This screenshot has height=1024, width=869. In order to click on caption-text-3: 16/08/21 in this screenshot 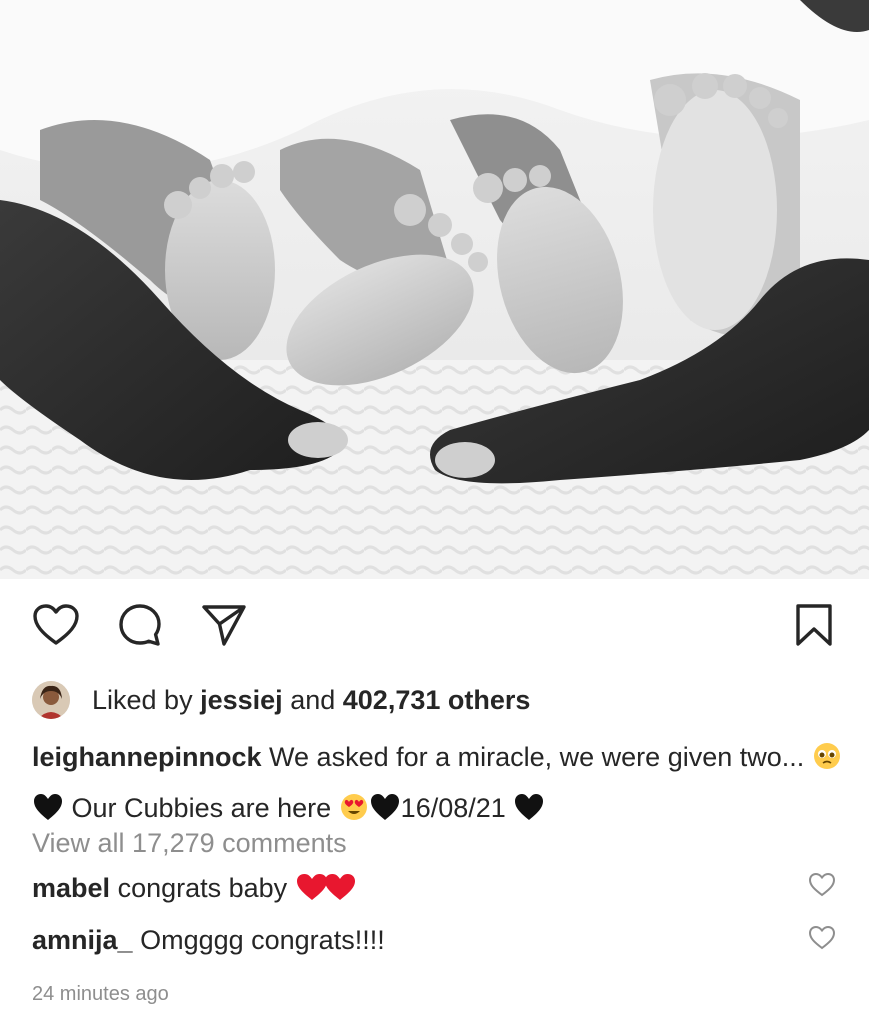, I will do `click(453, 808)`.